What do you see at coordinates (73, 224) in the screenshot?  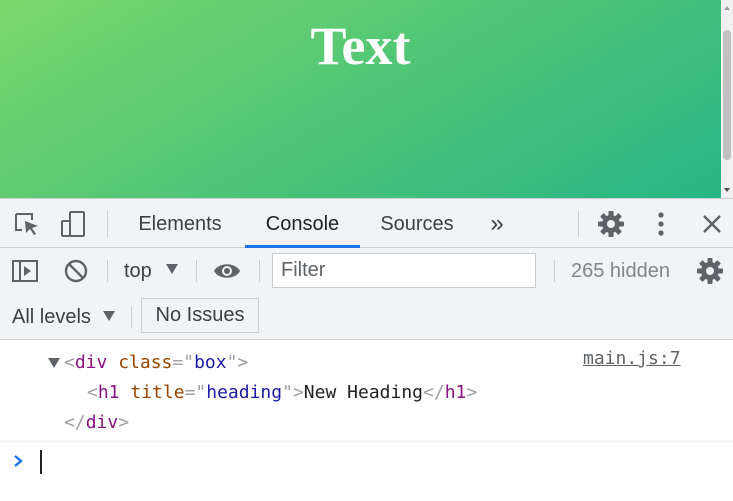 I see `device-toolbar-icon` at bounding box center [73, 224].